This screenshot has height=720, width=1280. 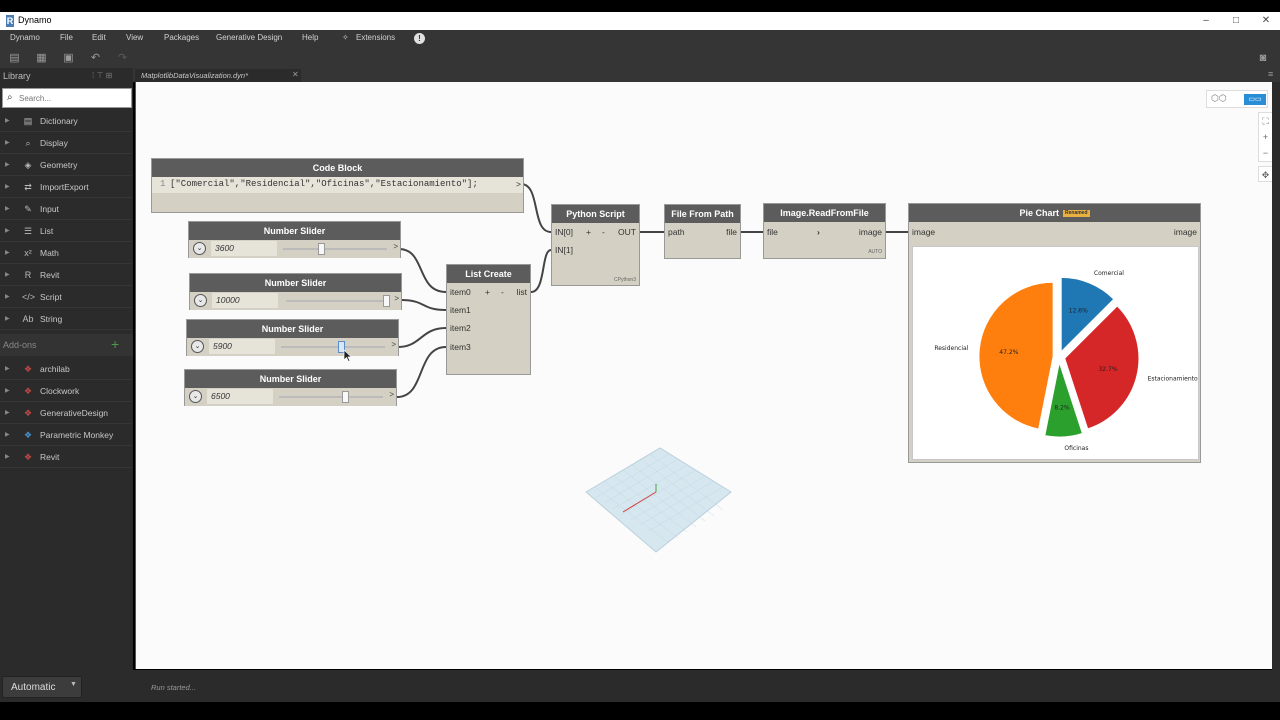 I want to click on extensions-icon: ✧, so click(x=345, y=37).